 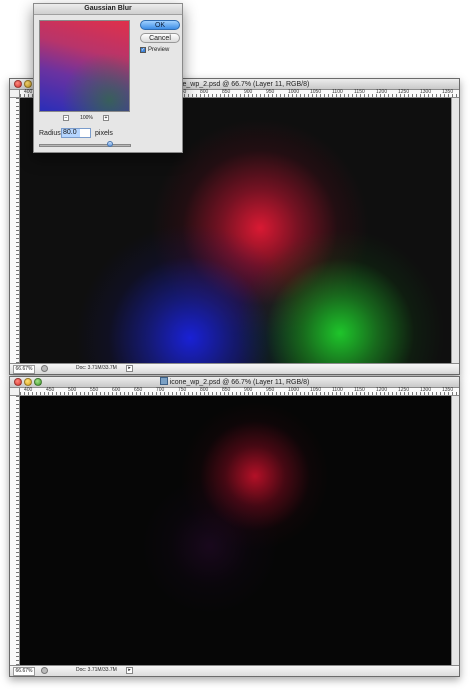 I want to click on ruler-label: 600, so click(x=116, y=390).